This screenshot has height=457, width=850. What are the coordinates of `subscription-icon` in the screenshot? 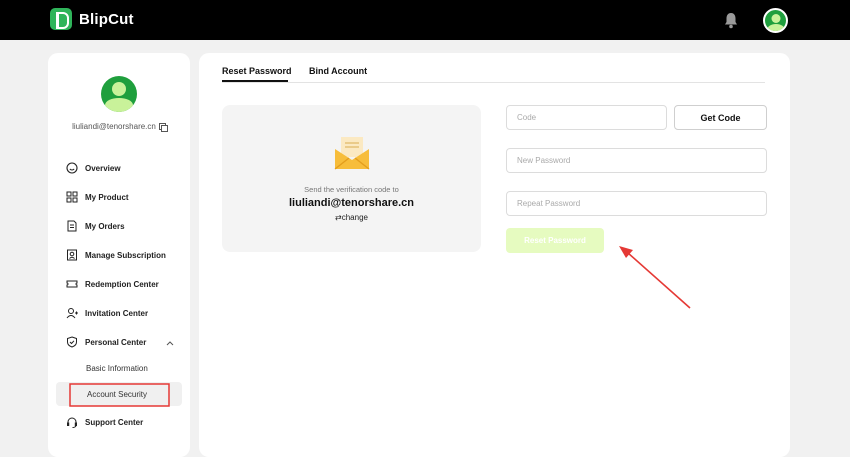 It's located at (72, 255).